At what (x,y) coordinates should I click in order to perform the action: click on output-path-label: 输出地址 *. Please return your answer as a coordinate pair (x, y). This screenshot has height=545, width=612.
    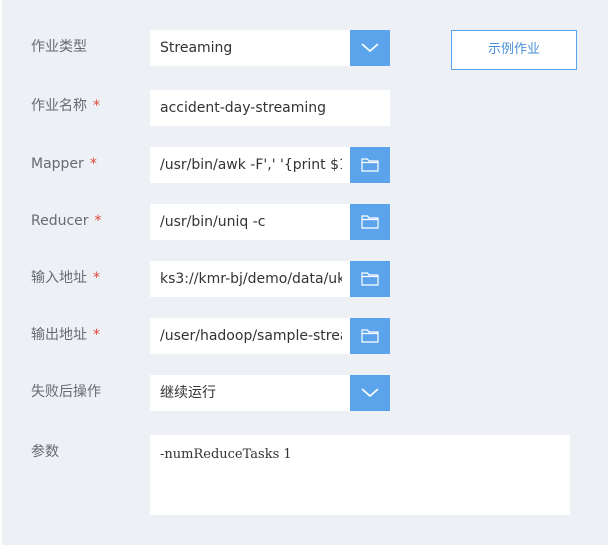
    Looking at the image, I should click on (65, 335).